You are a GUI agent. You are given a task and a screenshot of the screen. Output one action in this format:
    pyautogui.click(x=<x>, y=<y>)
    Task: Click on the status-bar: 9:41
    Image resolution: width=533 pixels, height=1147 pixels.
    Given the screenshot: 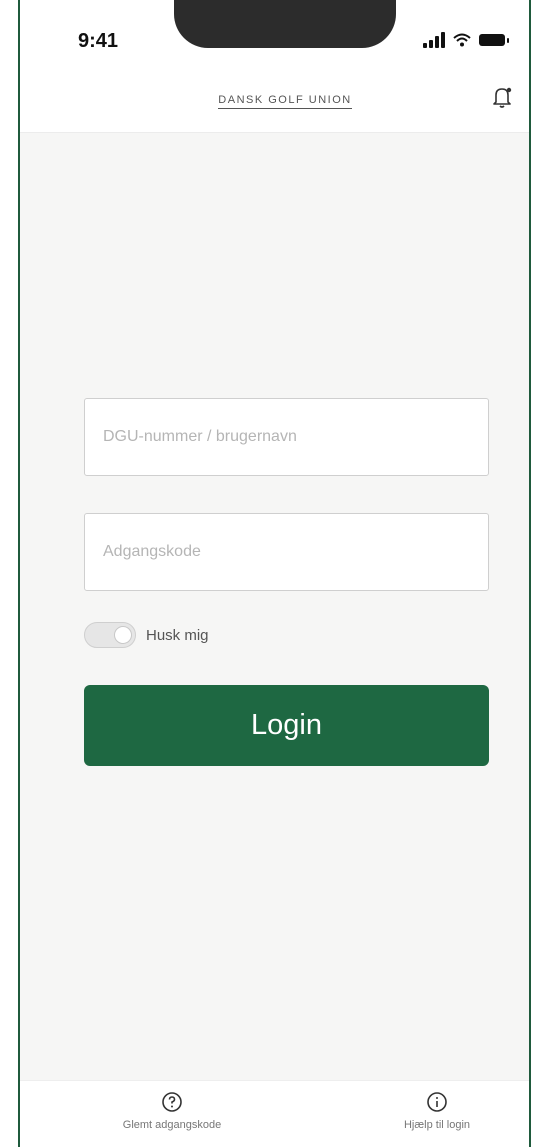 What is the action you would take?
    pyautogui.click(x=274, y=35)
    